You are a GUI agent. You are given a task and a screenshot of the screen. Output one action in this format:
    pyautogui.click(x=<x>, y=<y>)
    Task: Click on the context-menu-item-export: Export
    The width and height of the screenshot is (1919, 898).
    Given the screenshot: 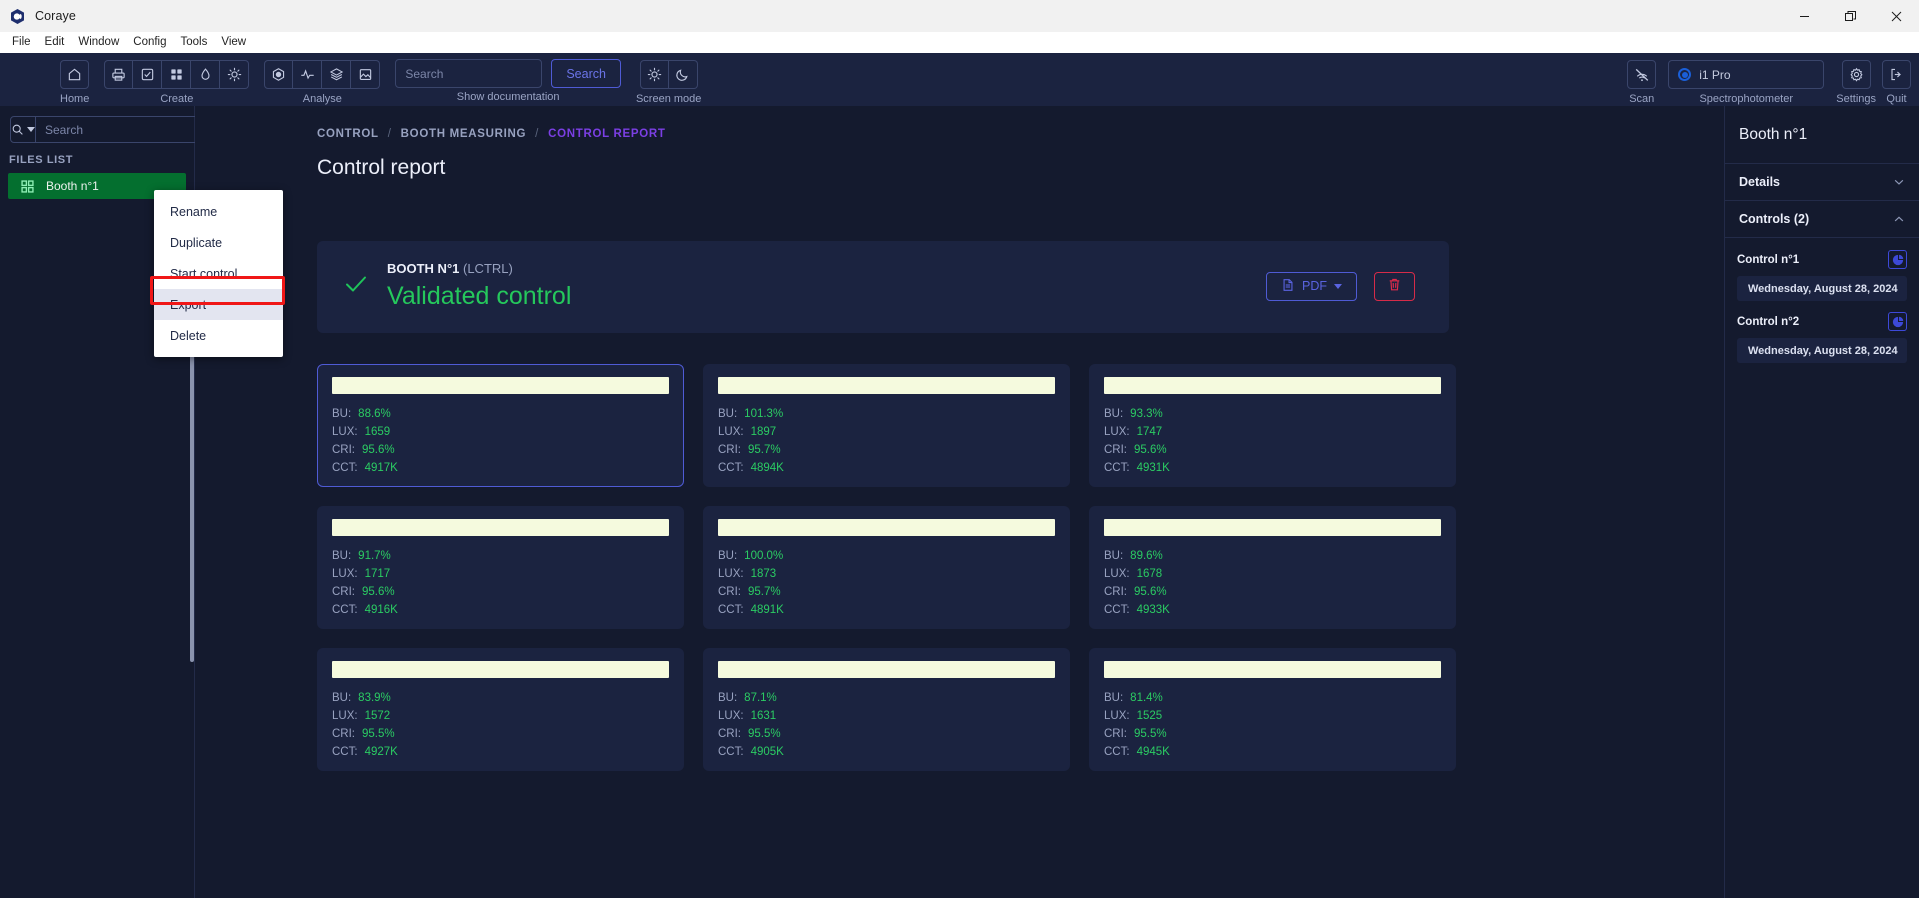 What is the action you would take?
    pyautogui.click(x=218, y=304)
    